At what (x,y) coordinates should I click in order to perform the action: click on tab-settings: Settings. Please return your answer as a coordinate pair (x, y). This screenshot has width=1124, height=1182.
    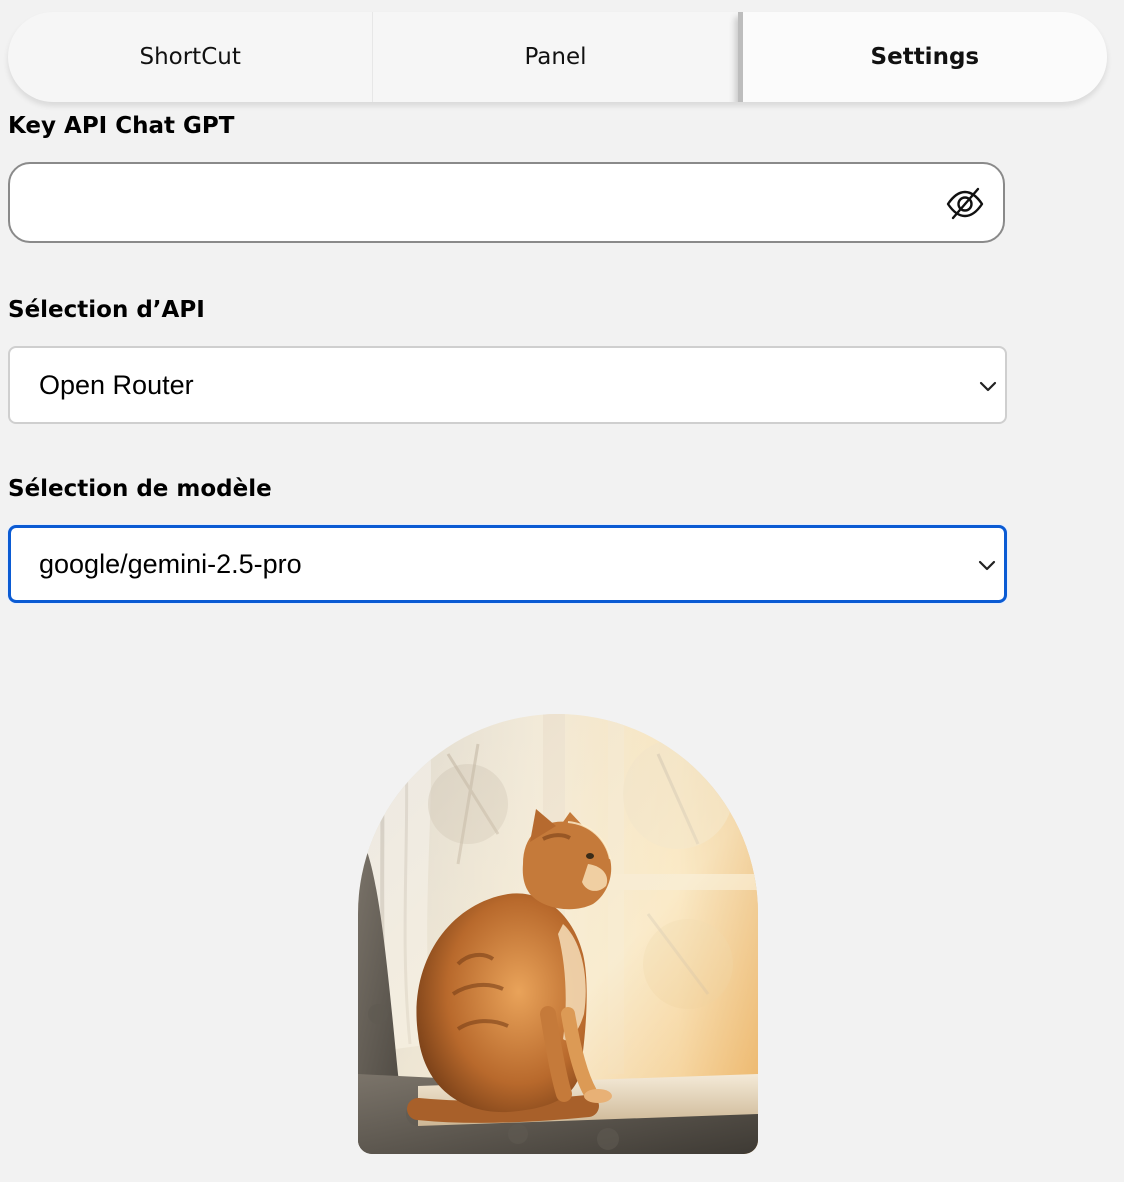
    Looking at the image, I should click on (922, 57).